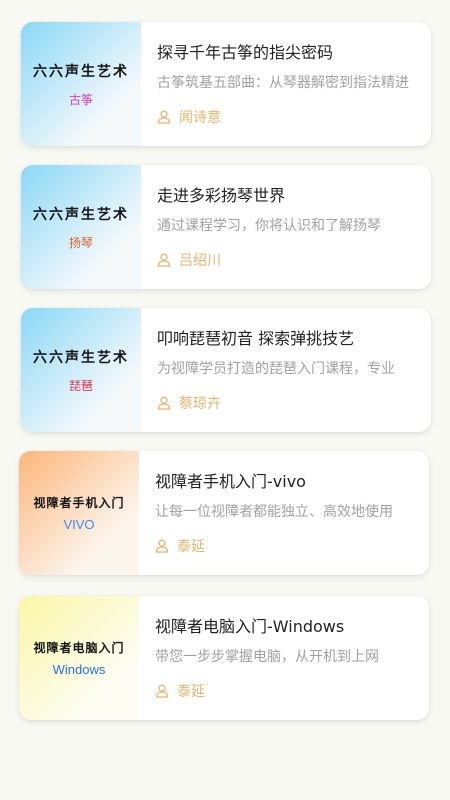 The height and width of the screenshot is (800, 450). I want to click on course-author: 吕绍川, so click(189, 260).